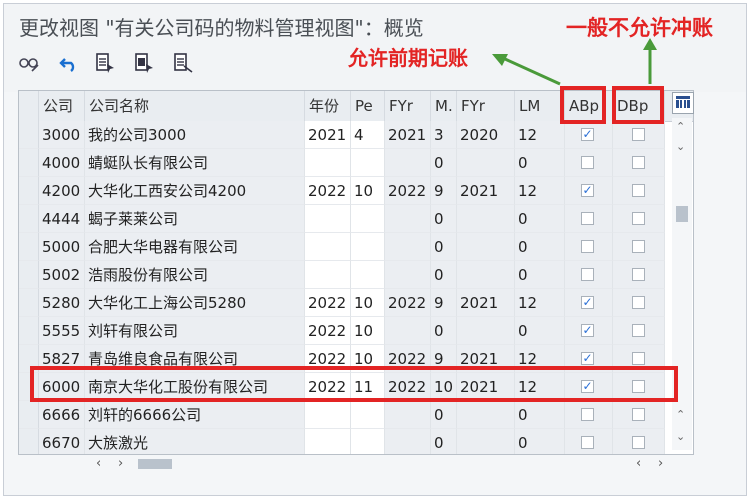  What do you see at coordinates (638, 105) in the screenshot?
I see `highlight-dbp-header` at bounding box center [638, 105].